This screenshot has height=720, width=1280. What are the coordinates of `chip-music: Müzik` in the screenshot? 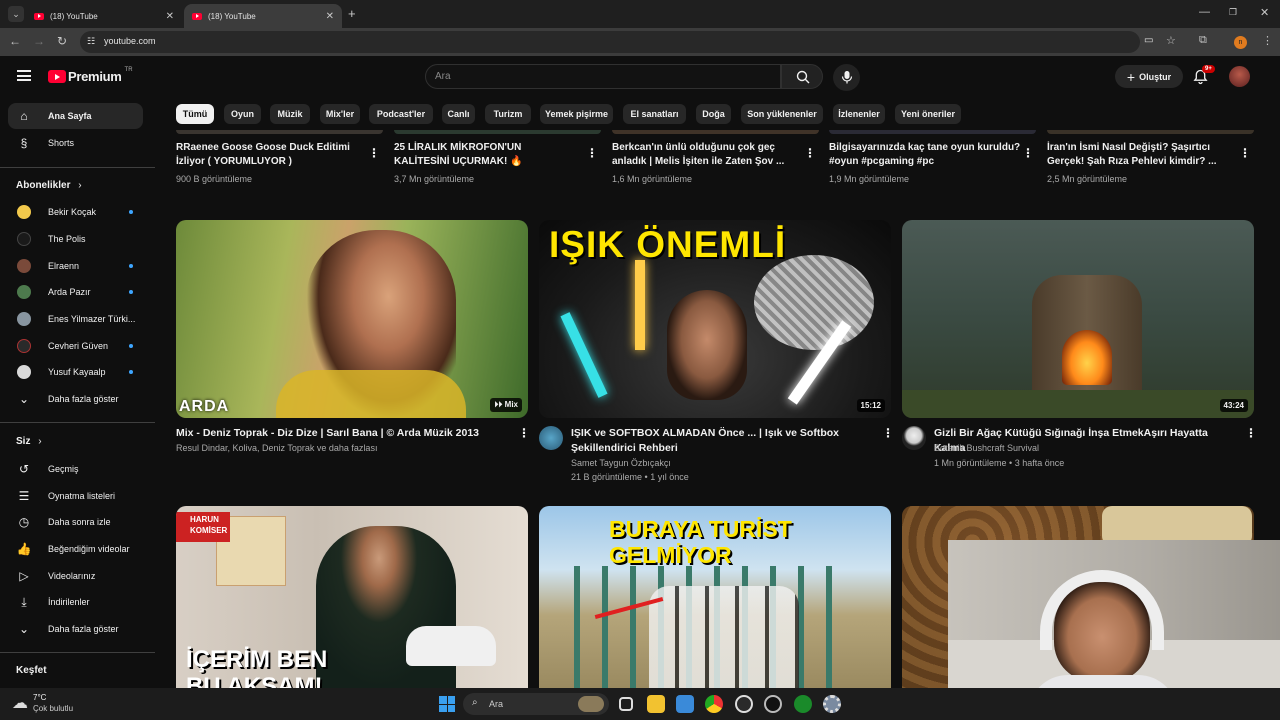 It's located at (290, 114).